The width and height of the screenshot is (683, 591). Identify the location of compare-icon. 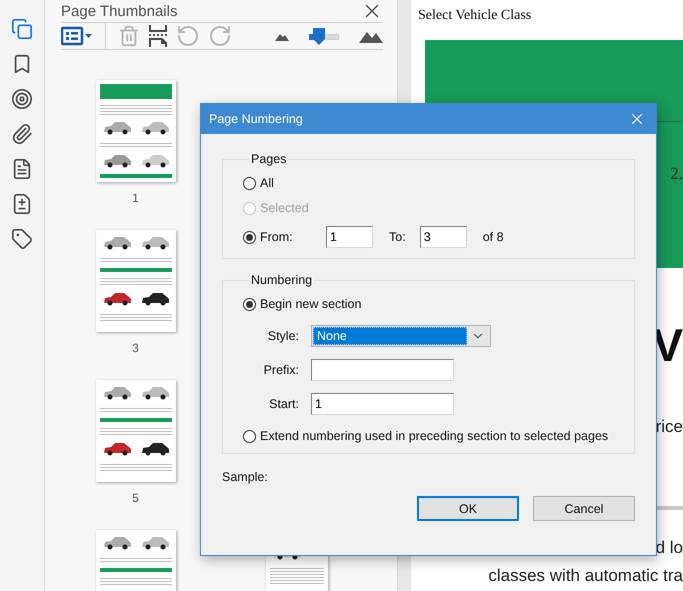
(22, 204).